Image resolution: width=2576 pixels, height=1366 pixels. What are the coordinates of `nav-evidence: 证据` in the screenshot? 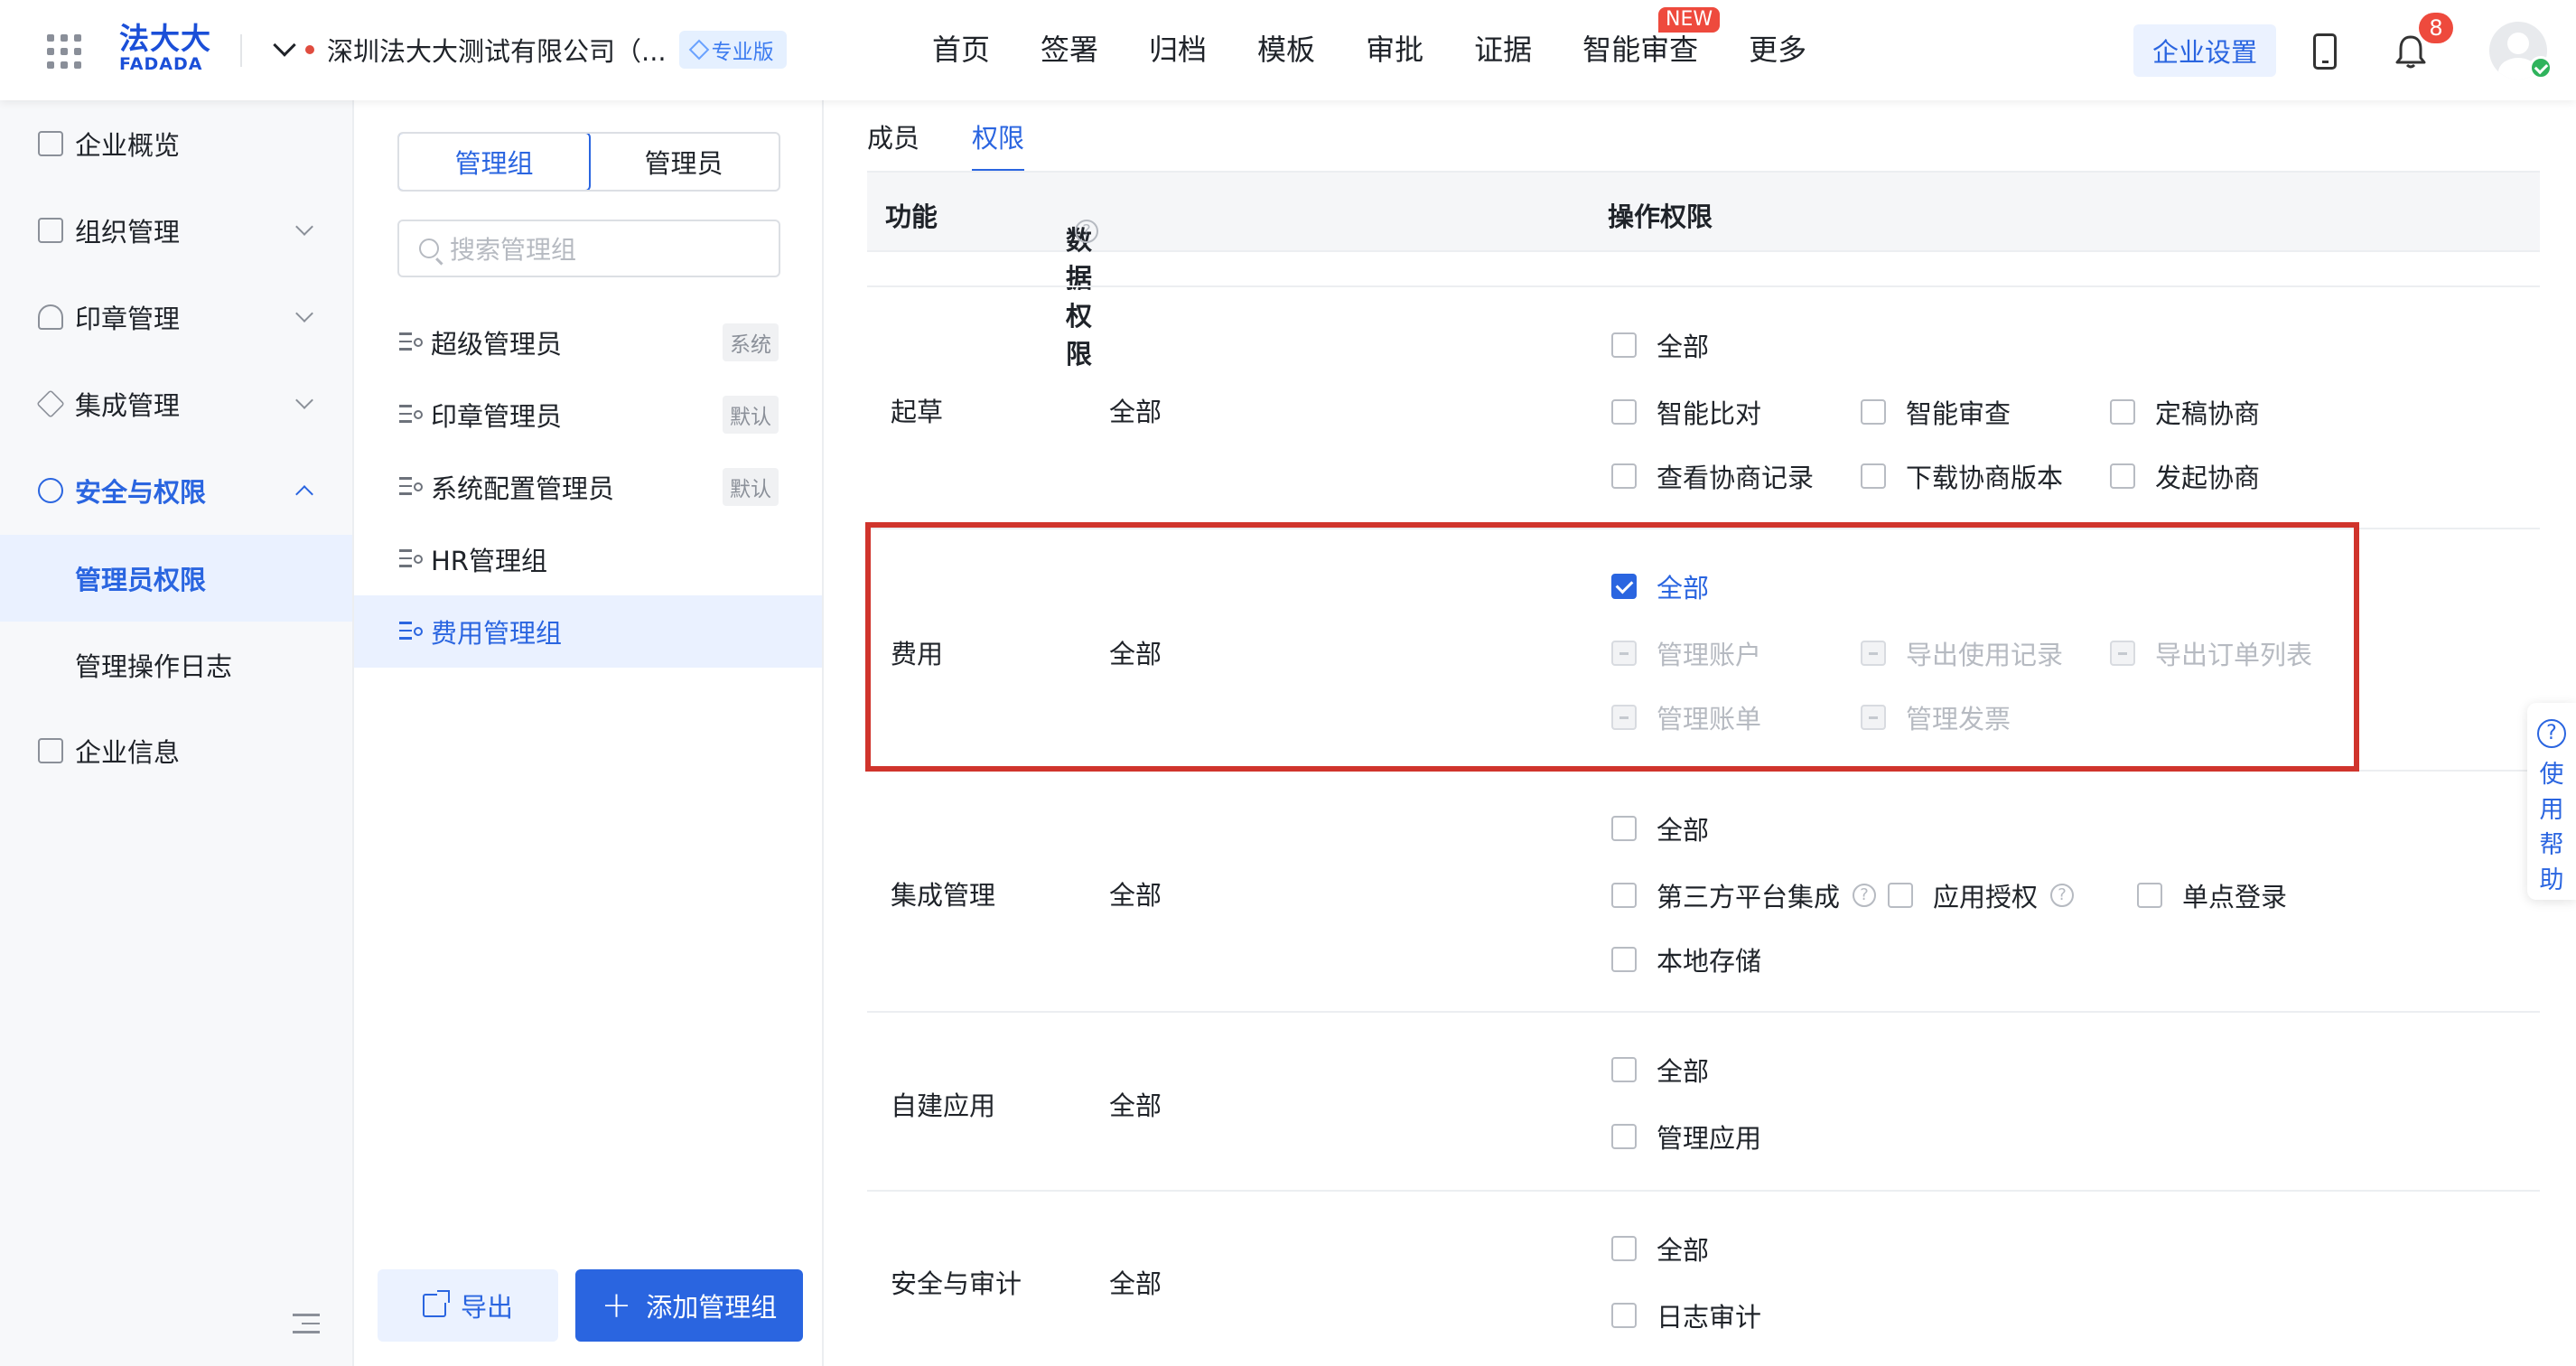 It's located at (1503, 49).